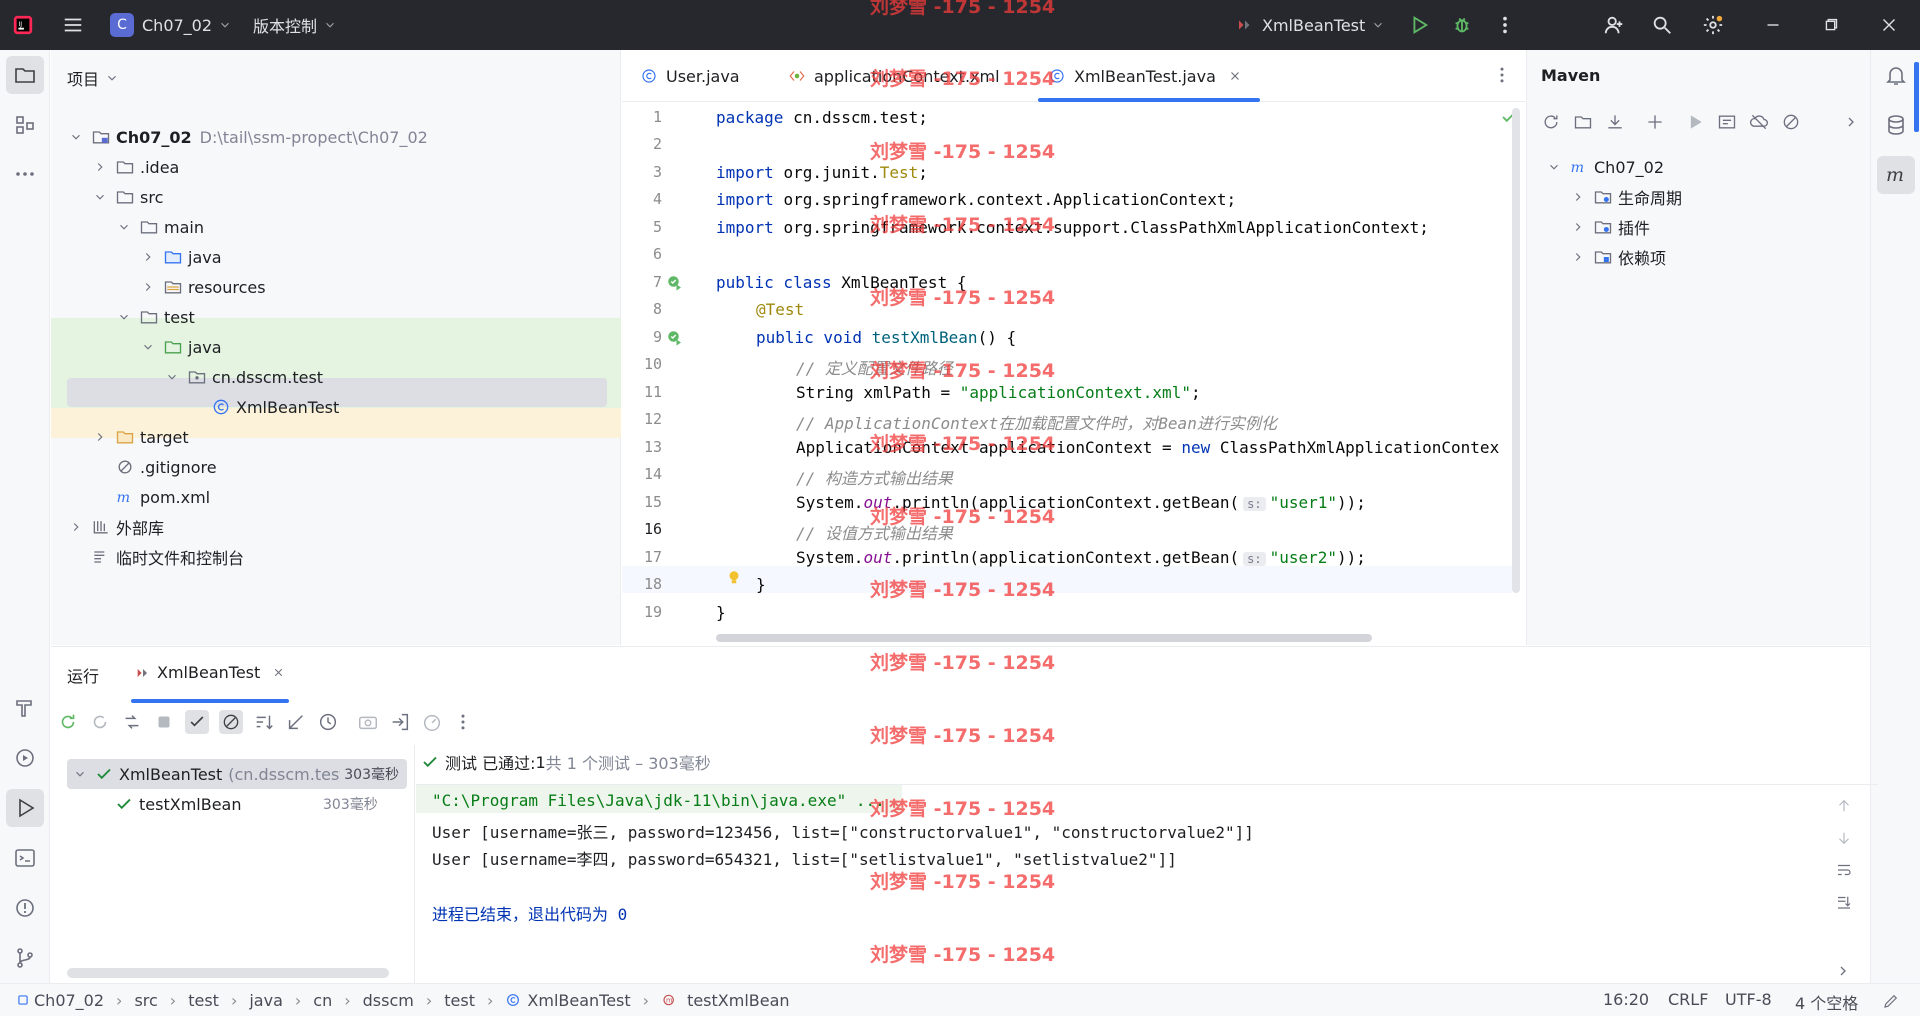  I want to click on coverage-icon, so click(432, 722).